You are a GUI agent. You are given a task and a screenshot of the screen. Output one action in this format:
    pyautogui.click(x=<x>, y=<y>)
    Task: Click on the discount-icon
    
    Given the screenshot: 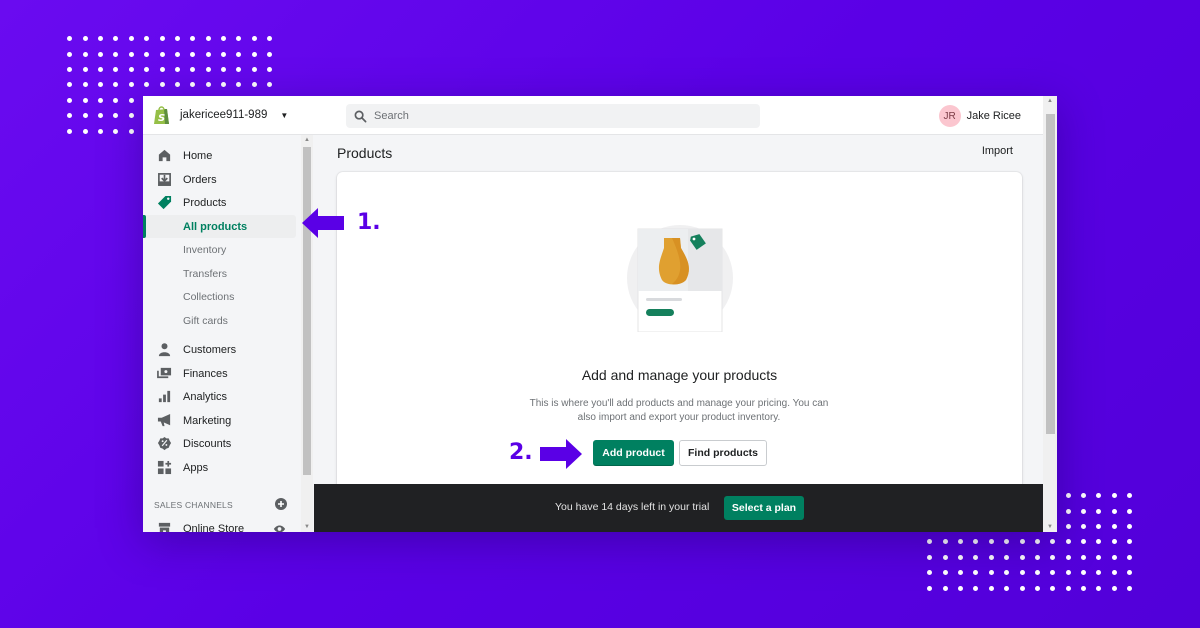 What is the action you would take?
    pyautogui.click(x=164, y=444)
    